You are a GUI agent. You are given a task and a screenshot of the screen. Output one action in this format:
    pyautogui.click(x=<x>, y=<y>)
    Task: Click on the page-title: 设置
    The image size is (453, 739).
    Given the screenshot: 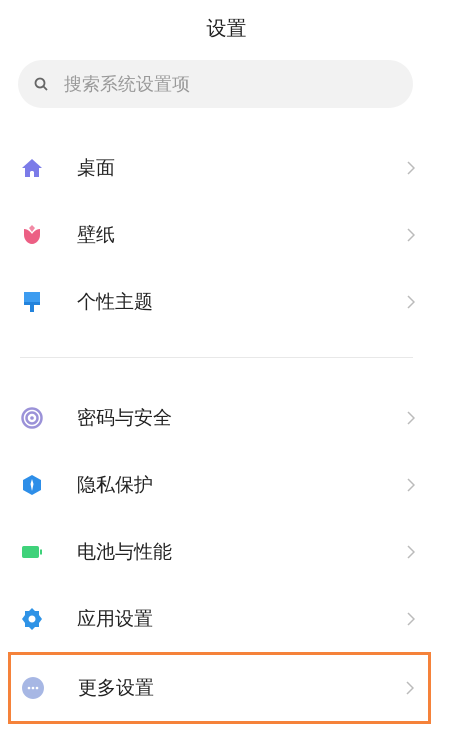 What is the action you would take?
    pyautogui.click(x=226, y=28)
    